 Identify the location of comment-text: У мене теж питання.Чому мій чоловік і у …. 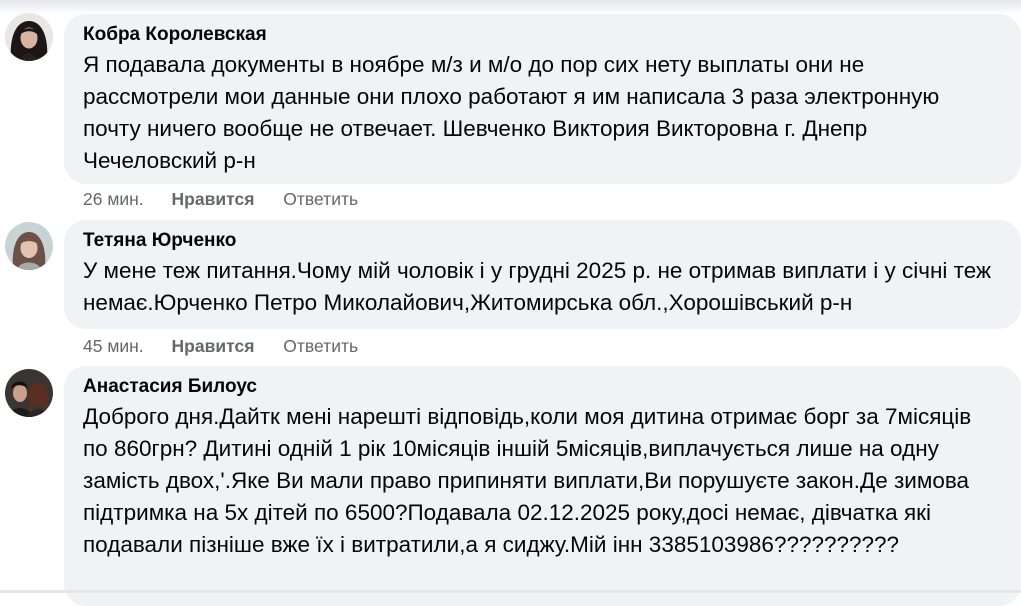
(540, 286).